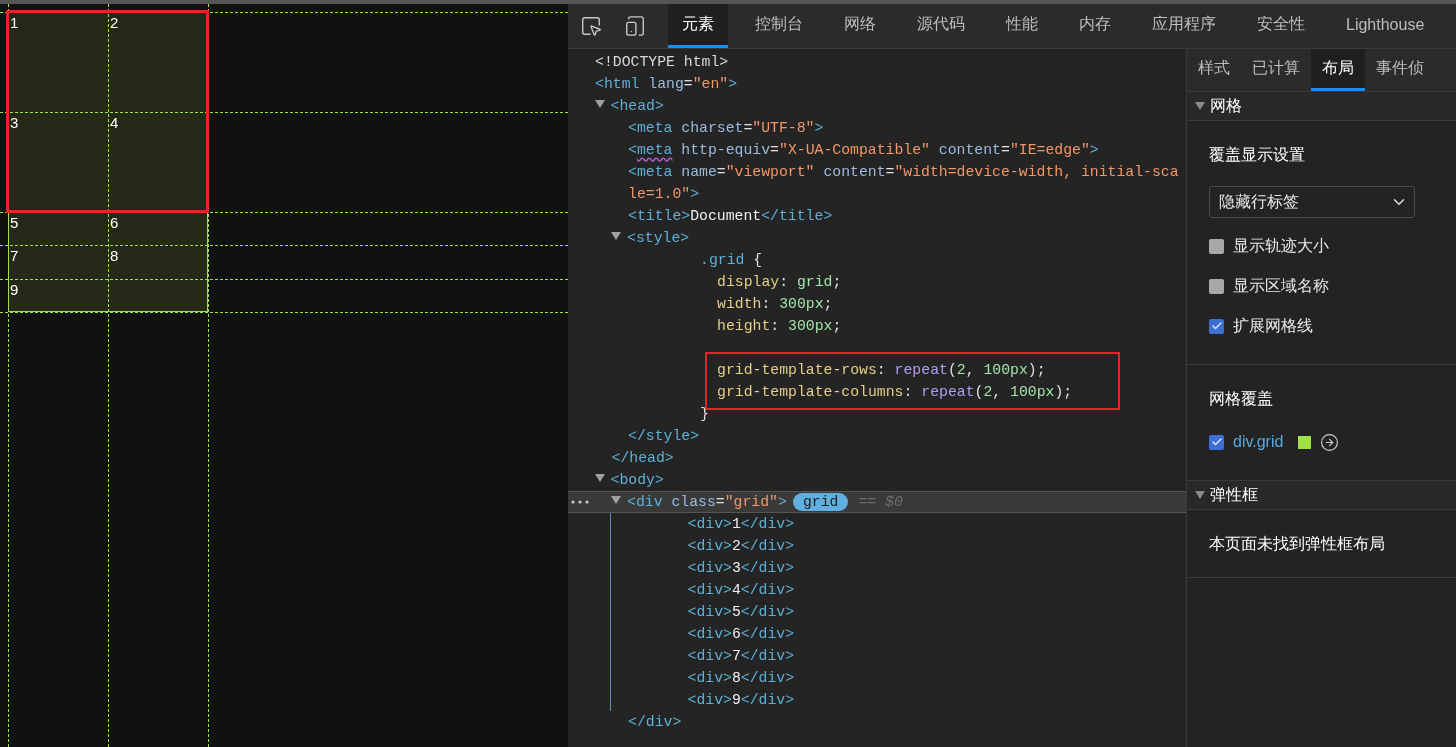  I want to click on grid-item-label: 8, so click(114, 256).